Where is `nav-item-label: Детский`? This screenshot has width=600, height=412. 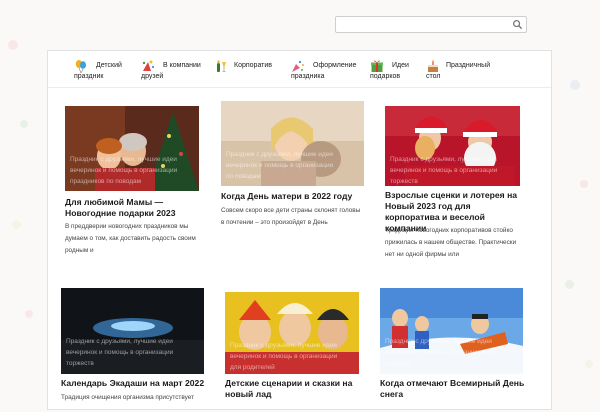
nav-item-label: Детский is located at coordinates (109, 65).